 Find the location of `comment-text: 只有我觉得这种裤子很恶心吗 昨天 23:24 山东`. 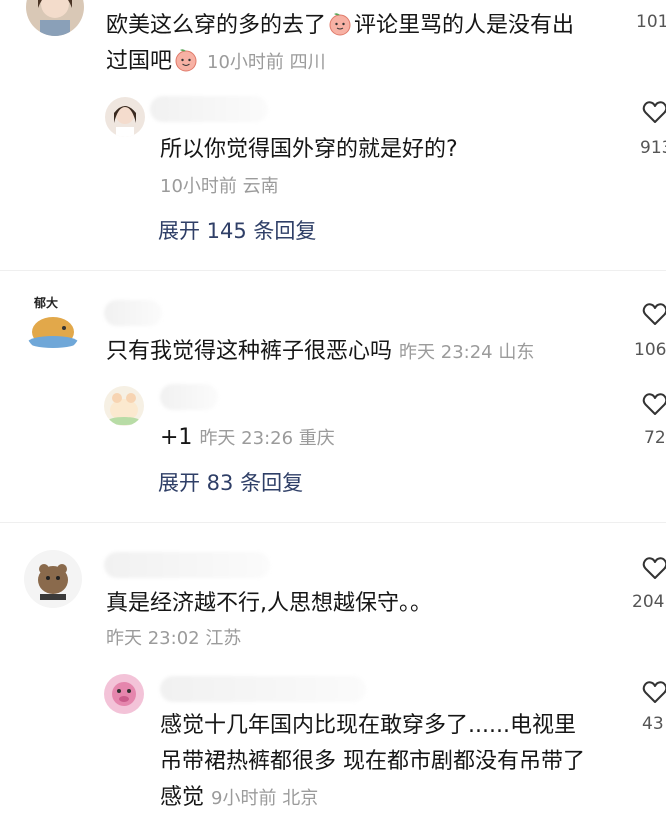

comment-text: 只有我觉得这种裤子很恶心吗 昨天 23:24 山东 is located at coordinates (320, 351).